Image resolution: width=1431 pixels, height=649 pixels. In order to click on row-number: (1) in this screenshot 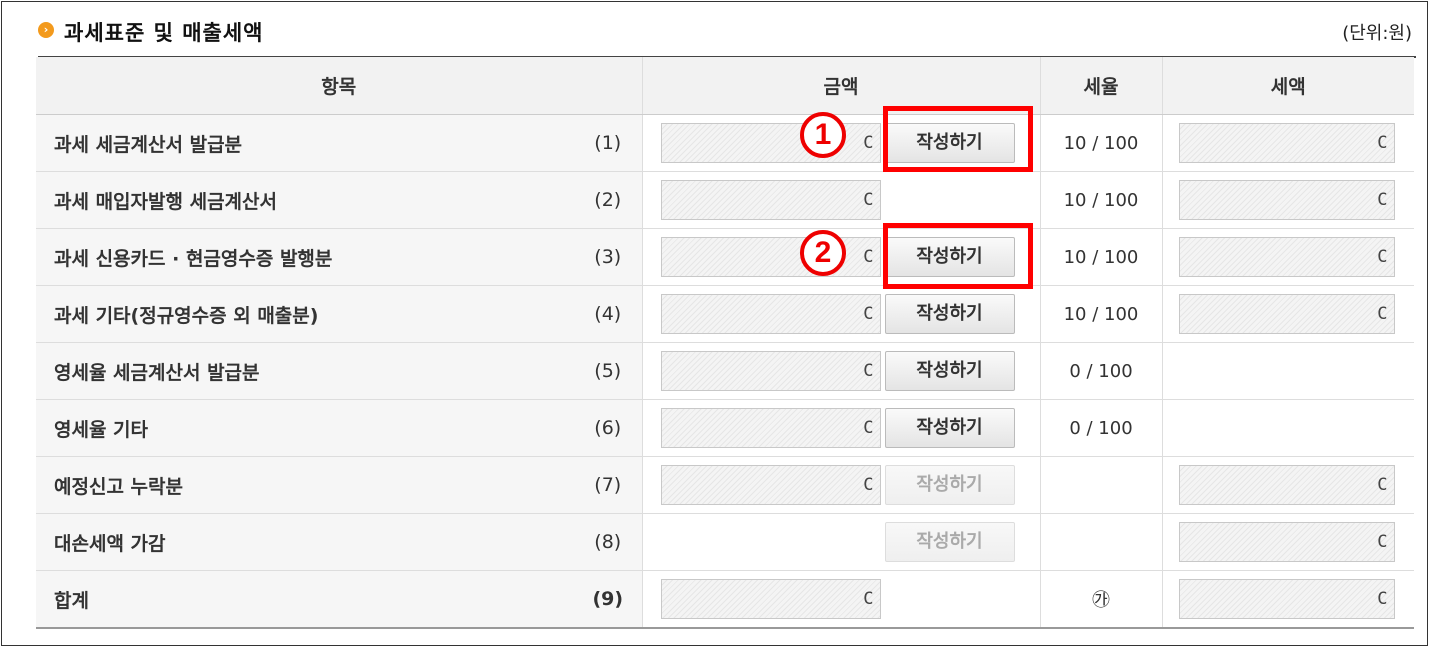, I will do `click(608, 143)`.